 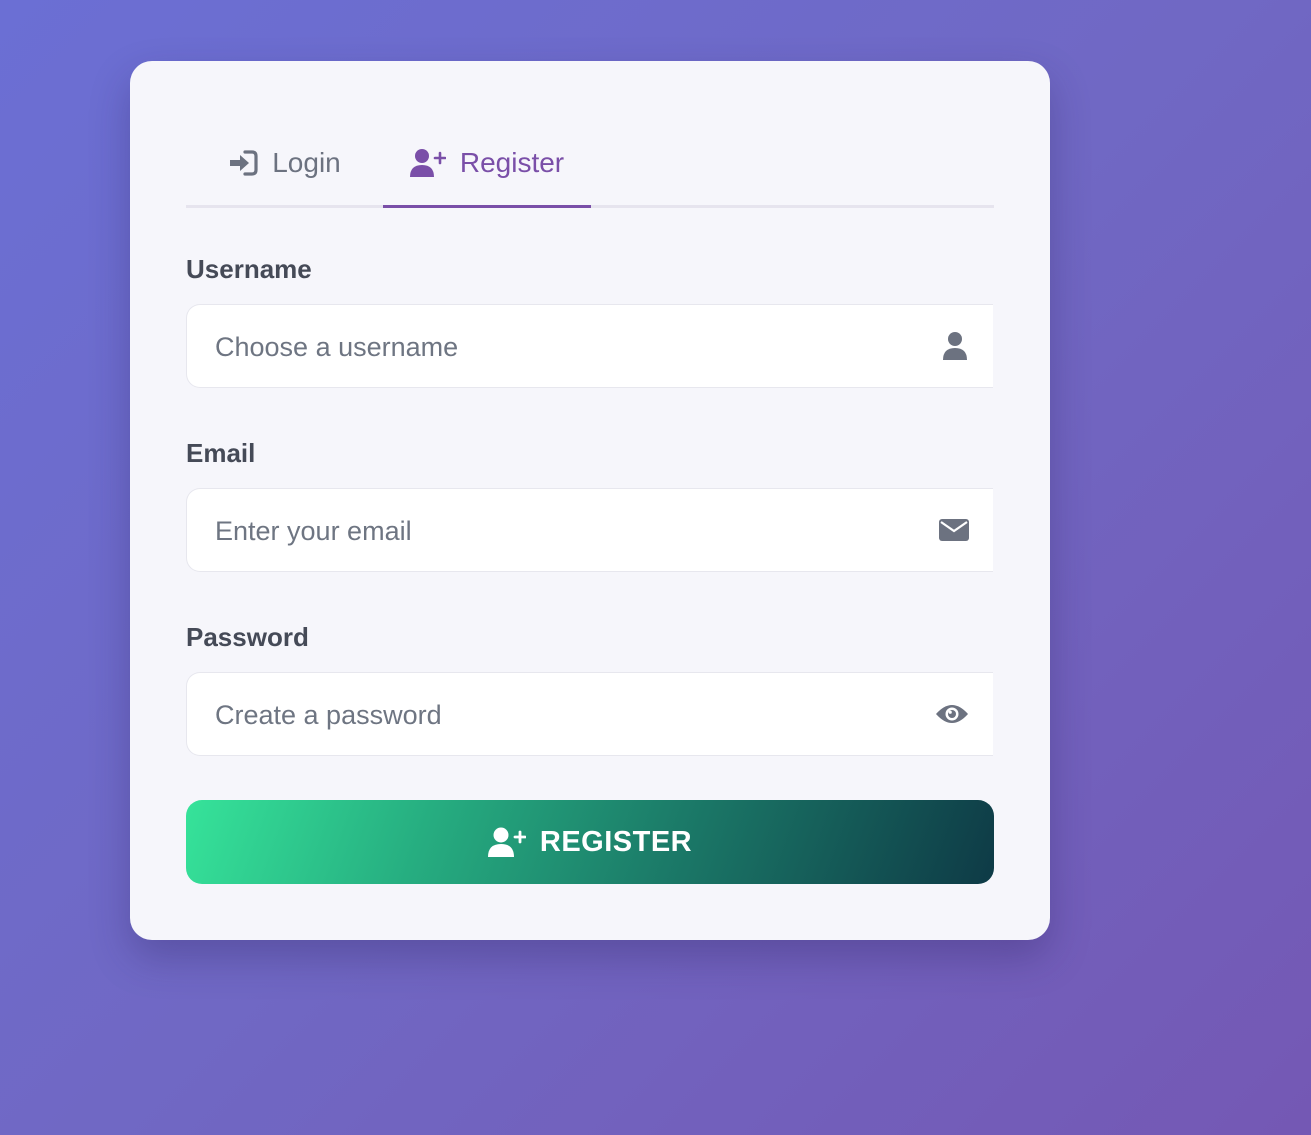 I want to click on register-button: REGISTER, so click(x=590, y=842).